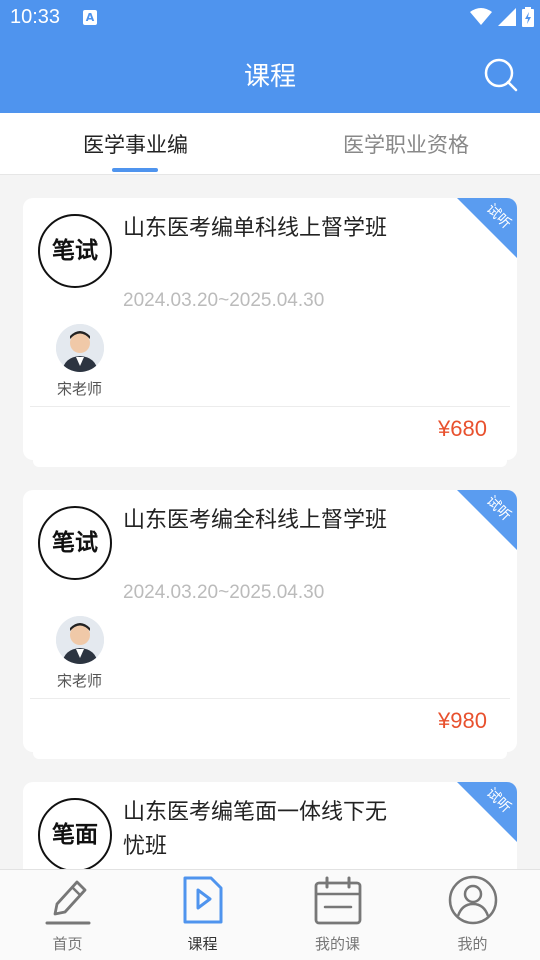 This screenshot has height=960, width=540. Describe the element at coordinates (462, 428) in the screenshot. I see `course-price: ¥680` at that location.